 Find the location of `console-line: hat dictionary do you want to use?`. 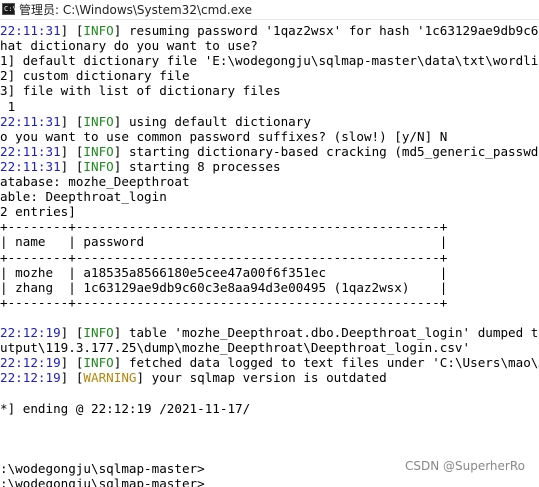

console-line: hat dictionary do you want to use? is located at coordinates (129, 45).